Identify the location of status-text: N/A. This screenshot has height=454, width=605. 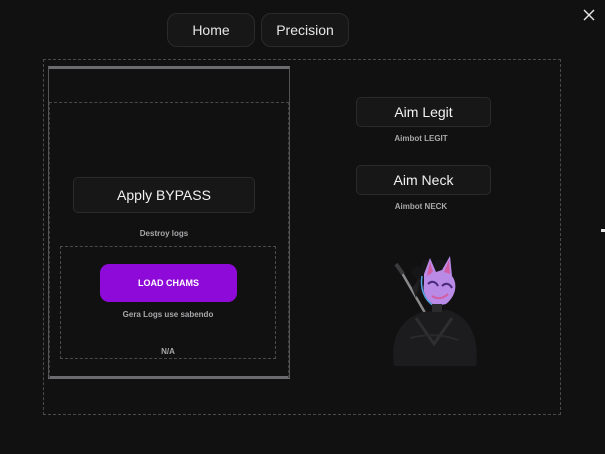
(168, 351).